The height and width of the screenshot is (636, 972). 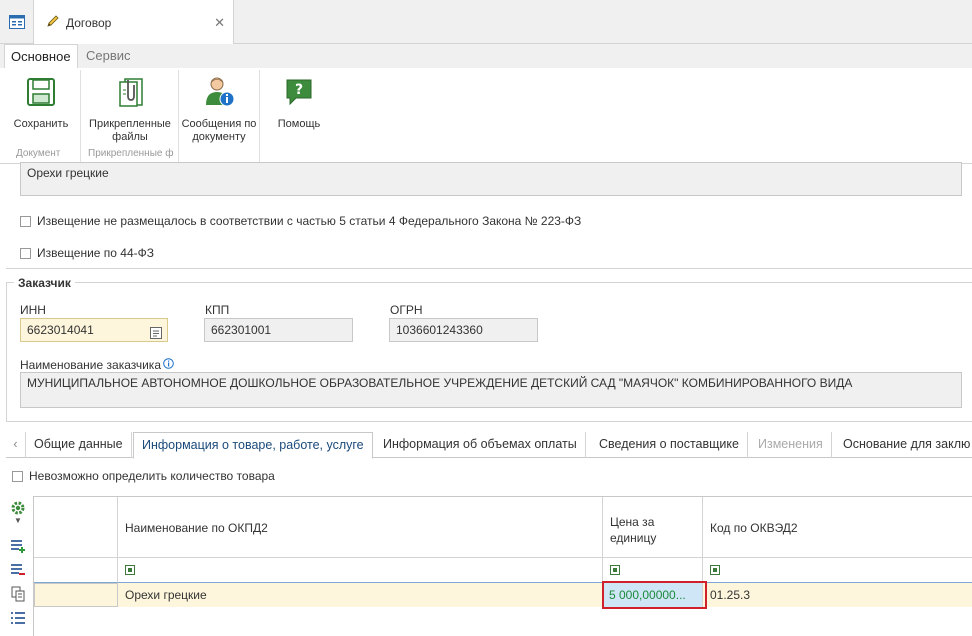 What do you see at coordinates (18, 508) in the screenshot?
I see `settings-gear-icon` at bounding box center [18, 508].